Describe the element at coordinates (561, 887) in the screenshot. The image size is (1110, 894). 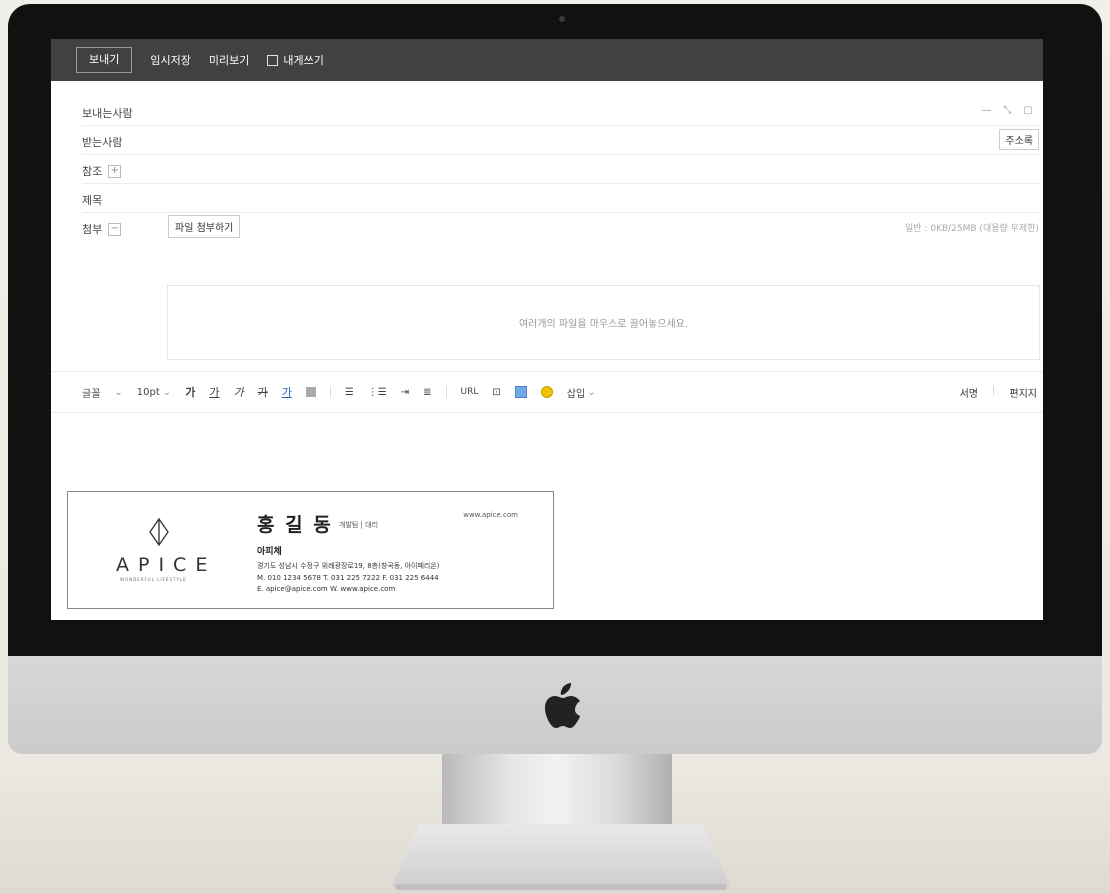
I see `monitor-stand-base` at that location.